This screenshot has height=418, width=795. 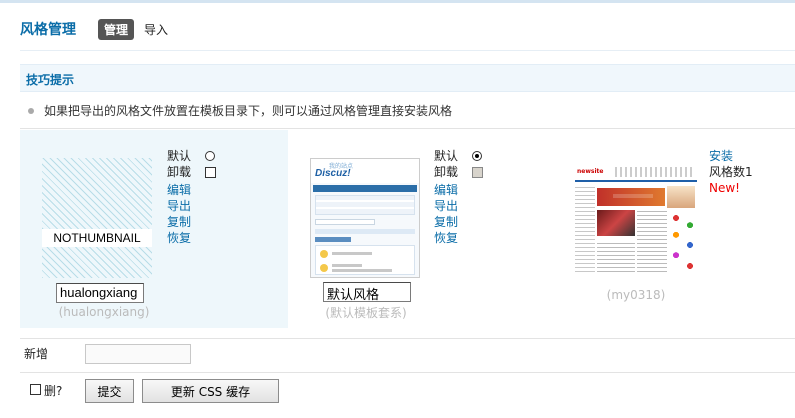 I want to click on style-options-default: 默认 卸载 编辑 导出 复制 恢复, so click(x=458, y=197).